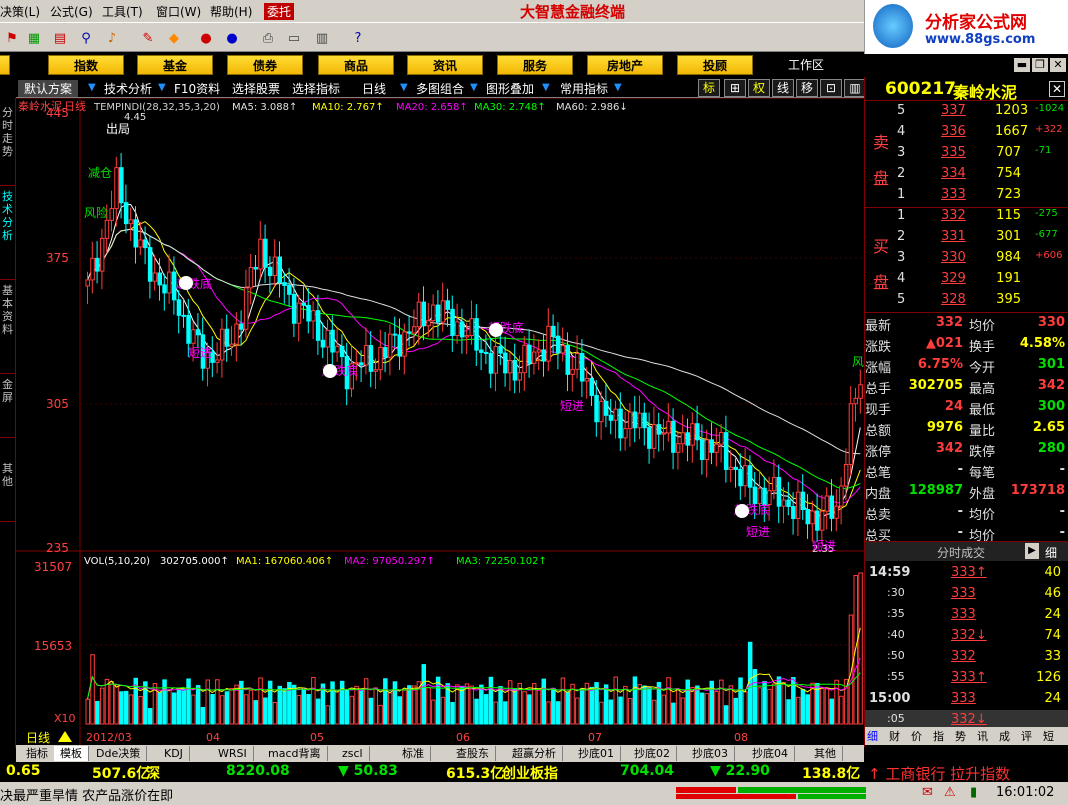 This screenshot has height=805, width=1068. Describe the element at coordinates (807, 88) in the screenshot. I see `tool-move: 移` at that location.